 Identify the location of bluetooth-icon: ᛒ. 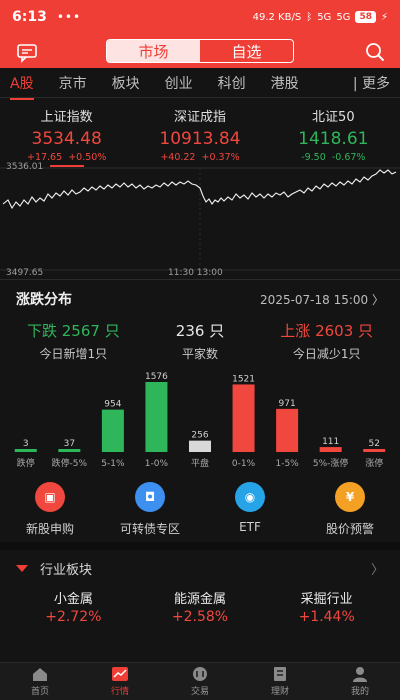
(309, 17).